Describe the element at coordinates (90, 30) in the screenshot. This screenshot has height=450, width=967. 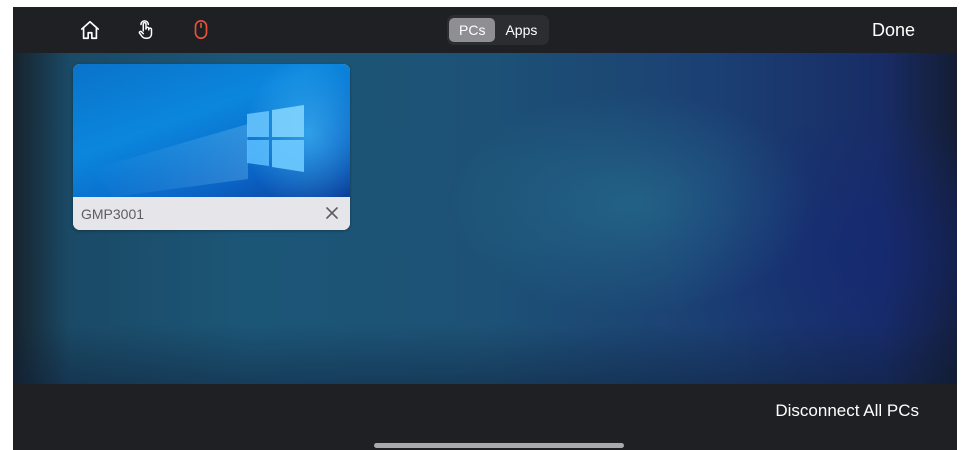
I see `home-icon` at that location.